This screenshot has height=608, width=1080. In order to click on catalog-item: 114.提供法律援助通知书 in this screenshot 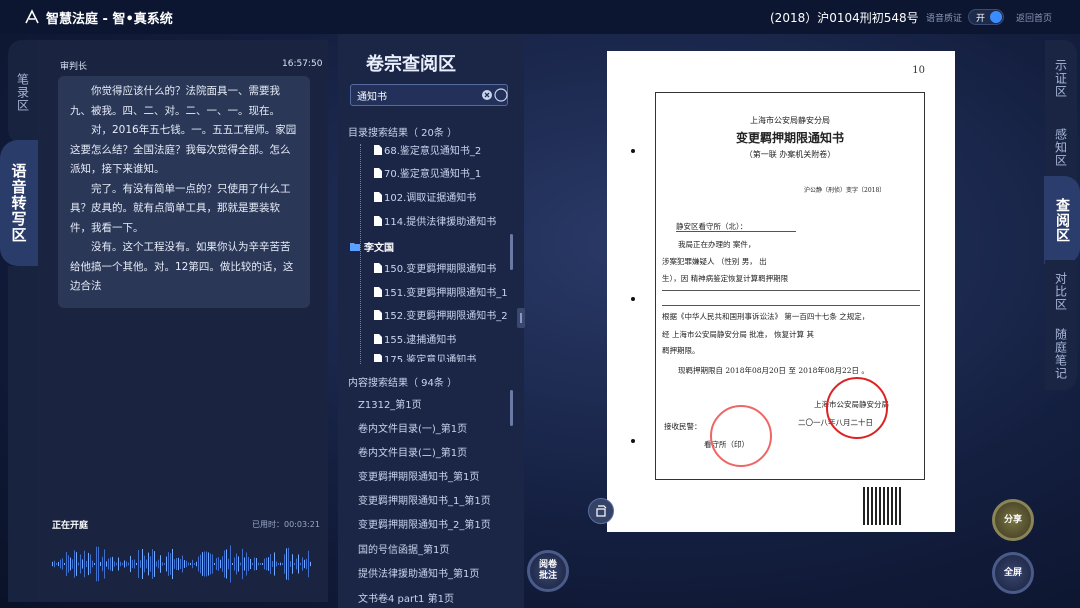, I will do `click(435, 220)`.